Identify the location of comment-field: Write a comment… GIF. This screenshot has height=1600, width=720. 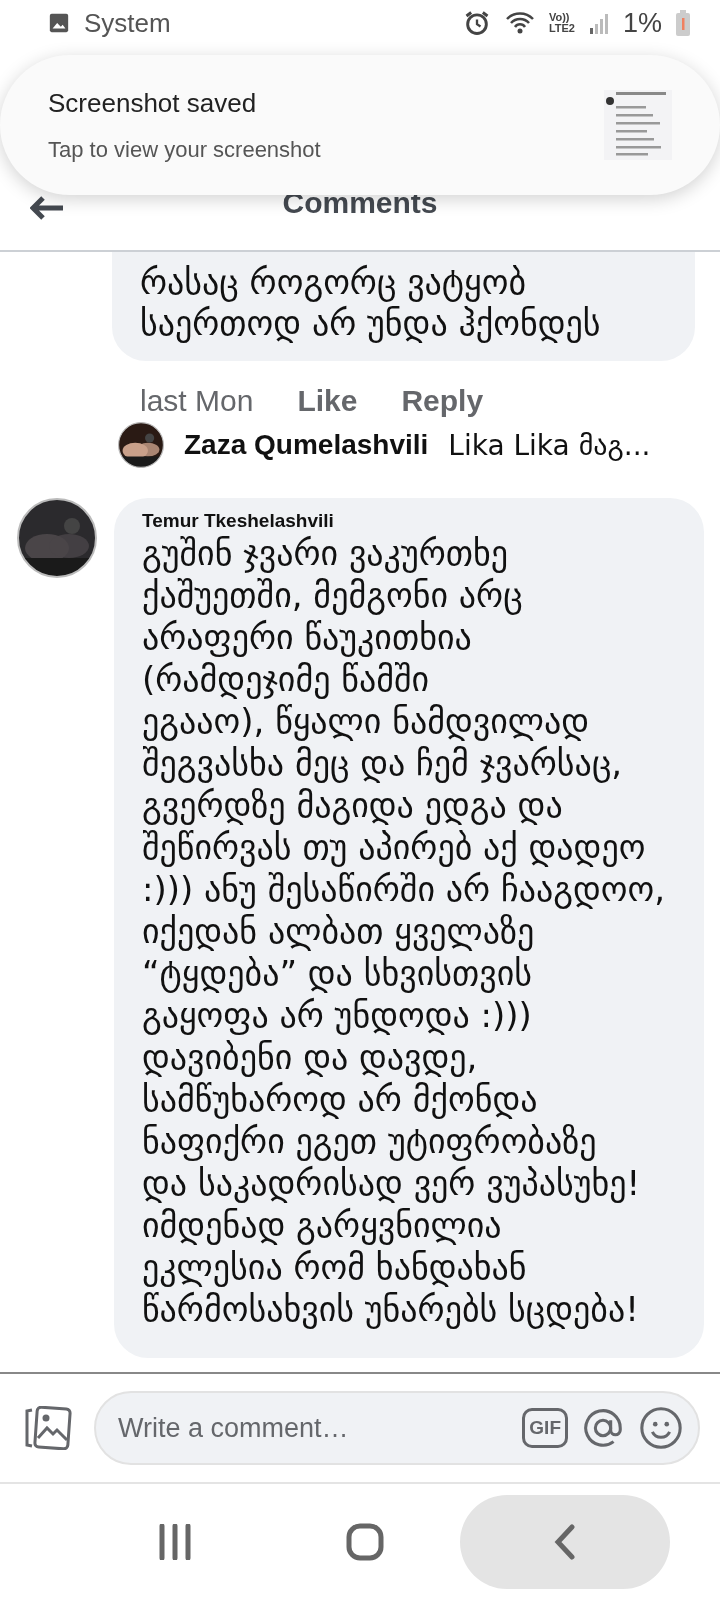
(397, 1428).